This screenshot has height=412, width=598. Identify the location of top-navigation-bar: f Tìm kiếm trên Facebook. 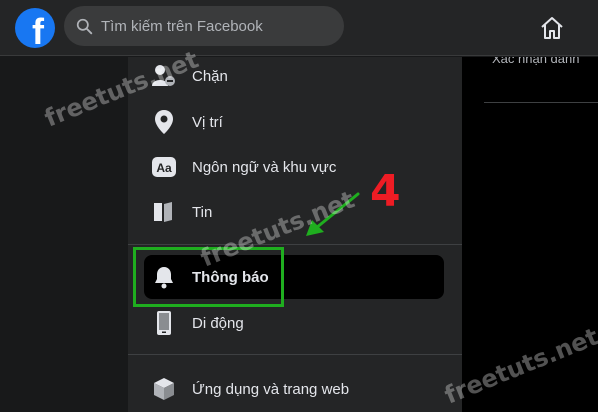
(299, 28).